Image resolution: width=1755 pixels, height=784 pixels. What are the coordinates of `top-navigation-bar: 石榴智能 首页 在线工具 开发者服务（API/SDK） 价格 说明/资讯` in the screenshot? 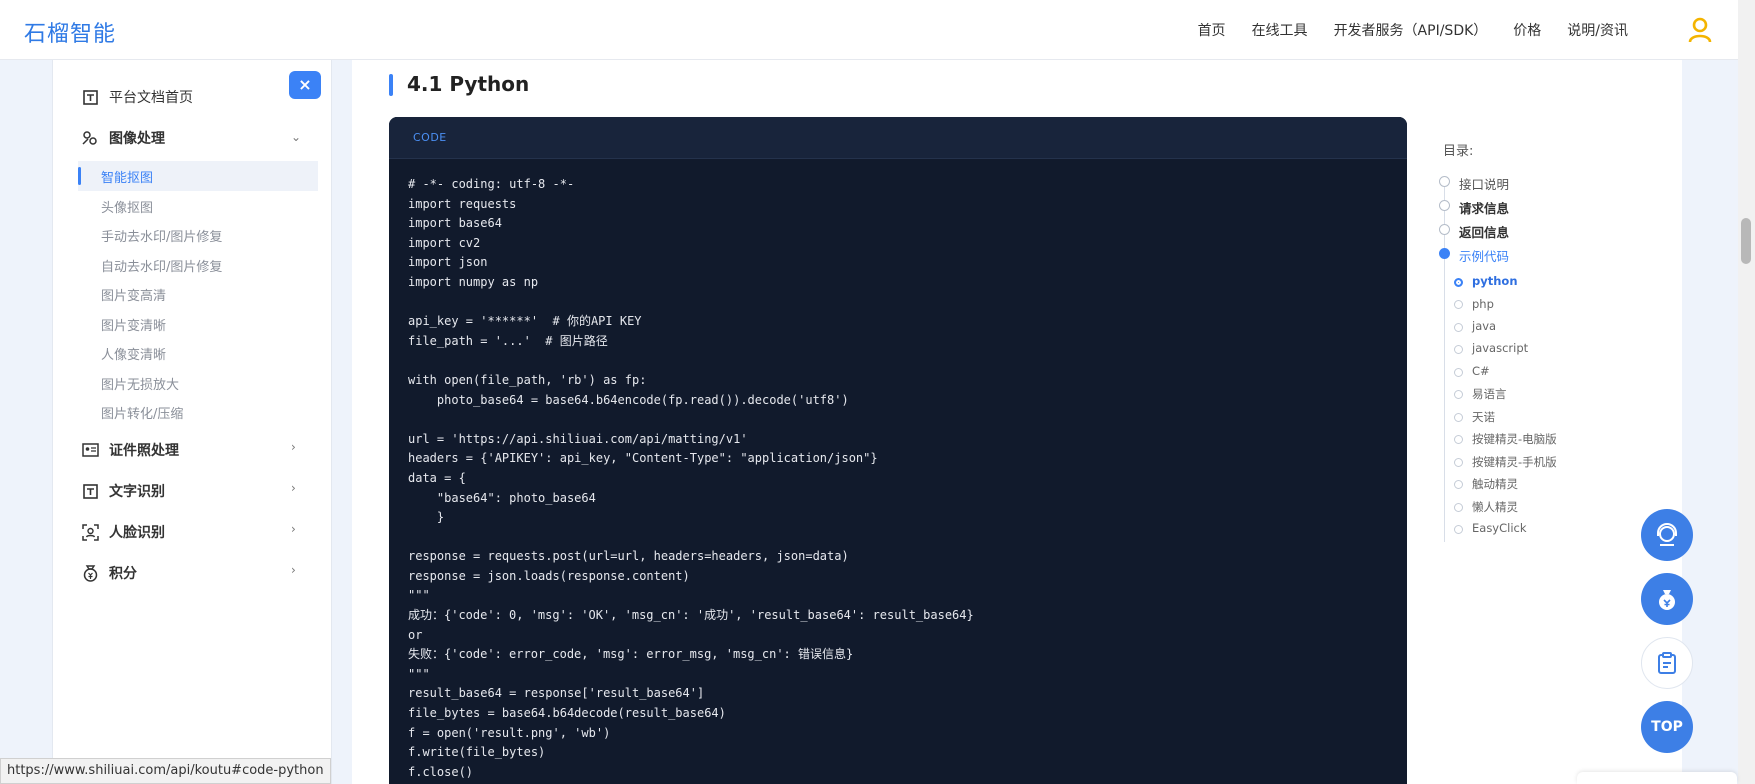 It's located at (869, 30).